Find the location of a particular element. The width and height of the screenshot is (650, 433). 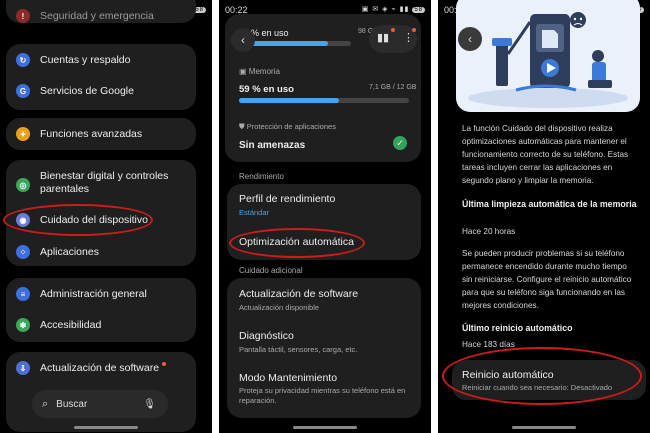

check-icon: ✓ is located at coordinates (400, 143).